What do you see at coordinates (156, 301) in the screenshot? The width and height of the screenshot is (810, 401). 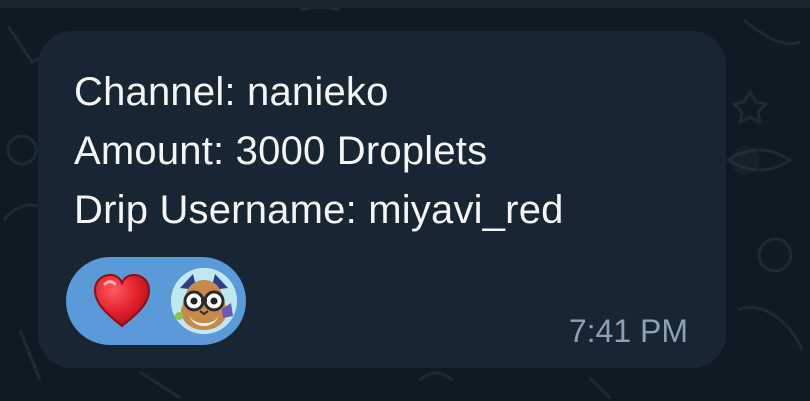 I see `reaction-pill` at bounding box center [156, 301].